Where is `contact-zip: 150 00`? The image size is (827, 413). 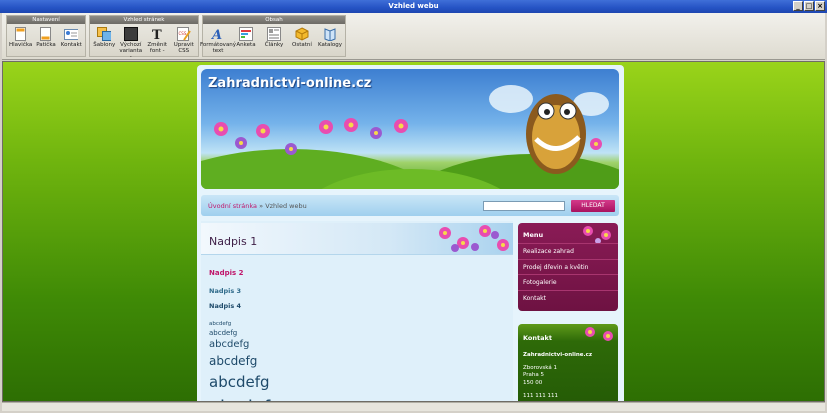
contact-zip: 150 00 is located at coordinates (533, 382).